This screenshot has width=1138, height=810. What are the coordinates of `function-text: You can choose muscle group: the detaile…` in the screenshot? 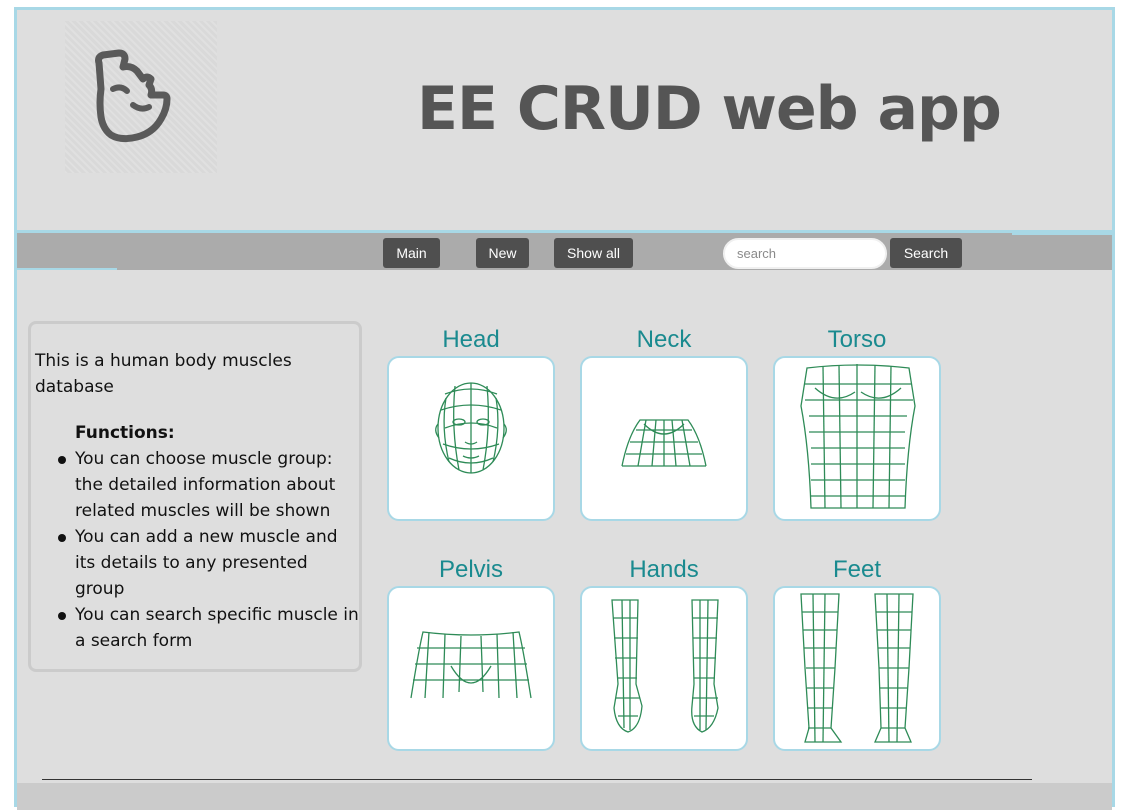 It's located at (205, 485).